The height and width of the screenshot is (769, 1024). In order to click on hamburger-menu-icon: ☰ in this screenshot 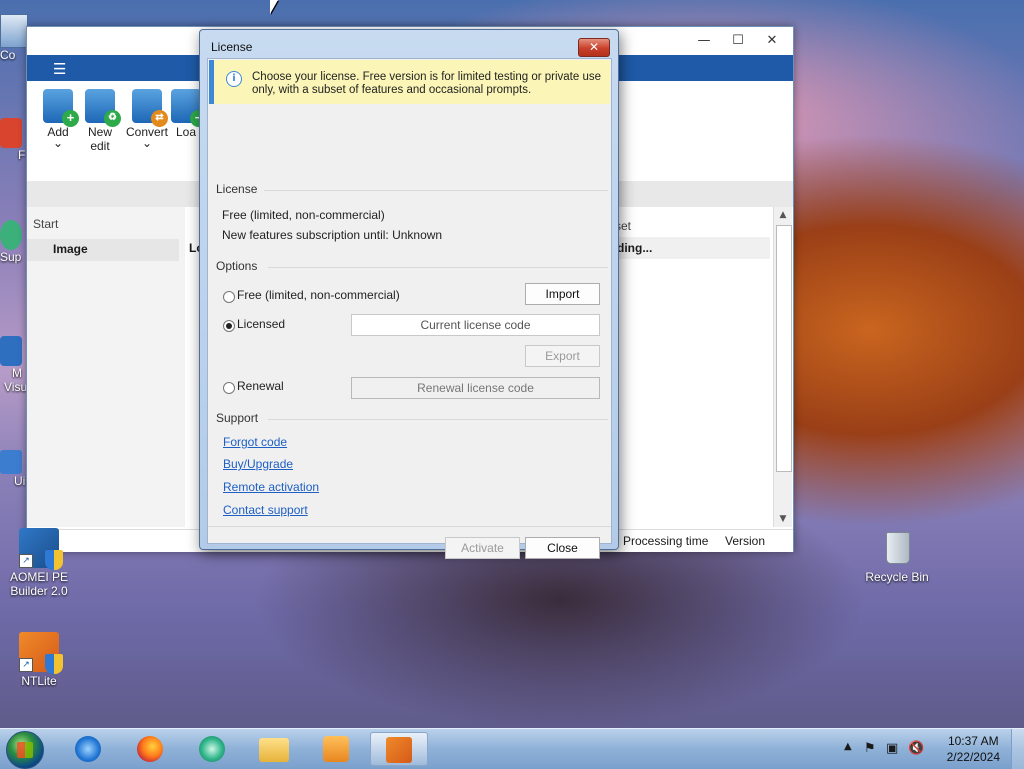, I will do `click(59, 69)`.